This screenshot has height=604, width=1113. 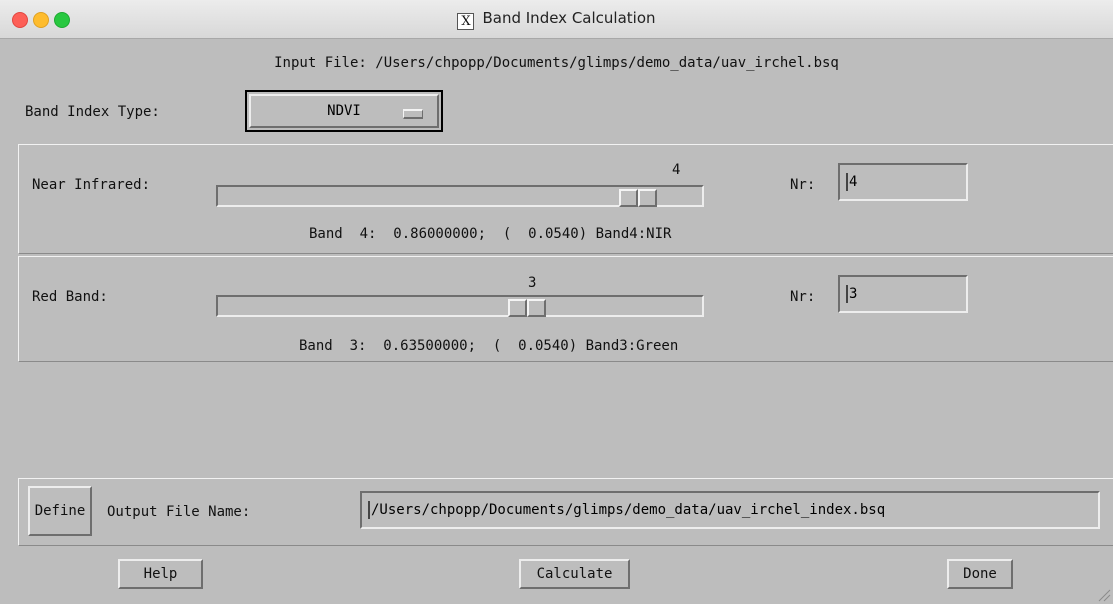 I want to click on red-band-slider, so click(x=460, y=306).